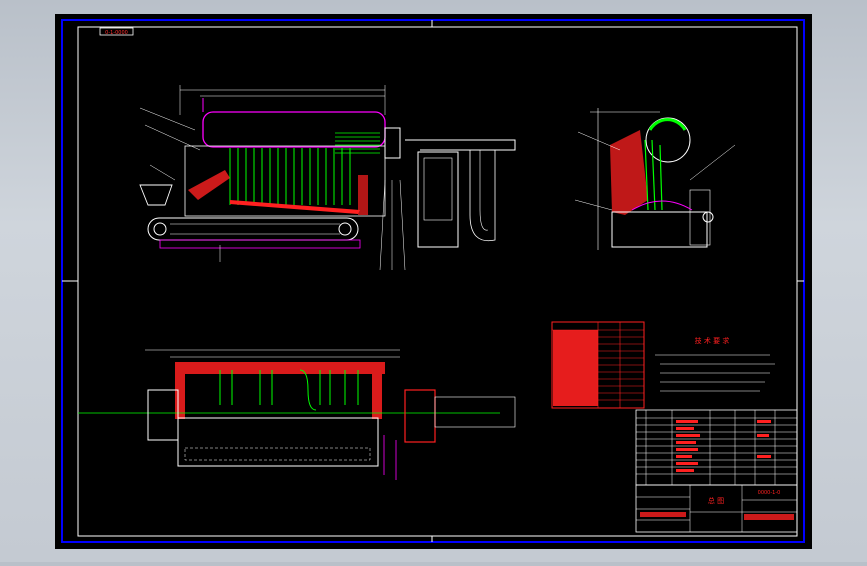  Describe the element at coordinates (769, 493) in the screenshot. I see `title-block-code: 0000-1-0` at that location.